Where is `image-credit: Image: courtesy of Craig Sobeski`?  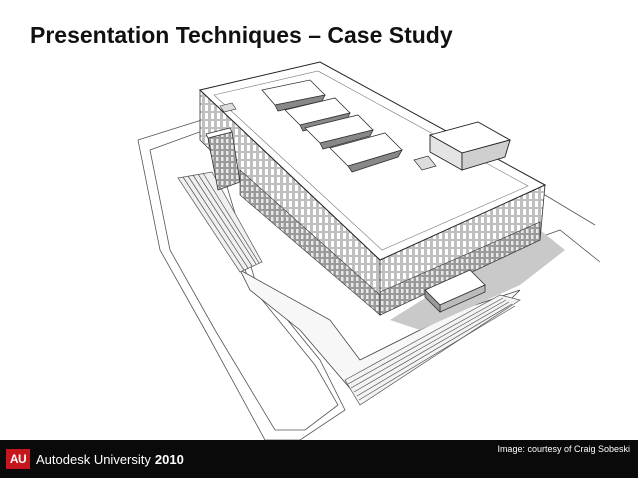
image-credit: Image: courtesy of Craig Sobeski is located at coordinates (563, 449).